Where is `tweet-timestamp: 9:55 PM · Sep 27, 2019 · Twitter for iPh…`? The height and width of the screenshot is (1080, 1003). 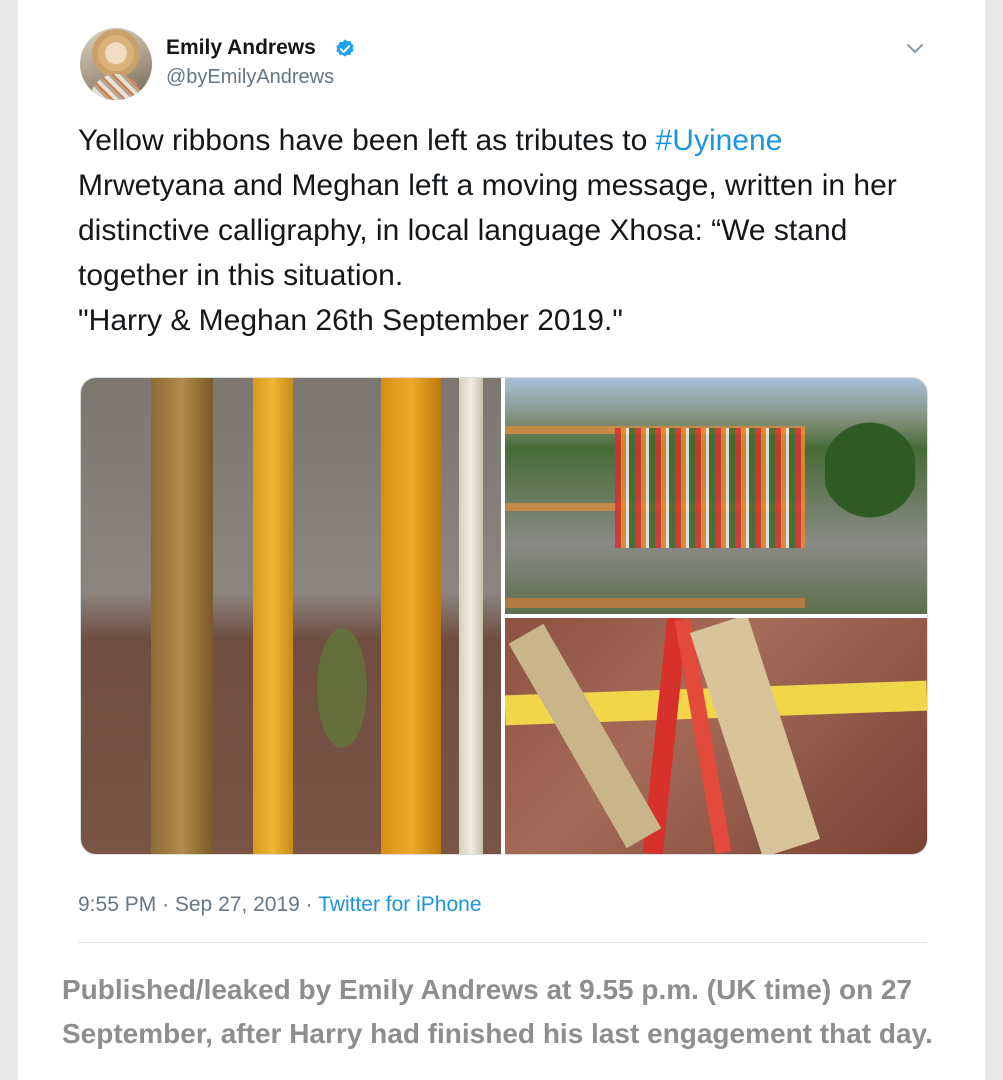 tweet-timestamp: 9:55 PM · Sep 27, 2019 · Twitter for iPh… is located at coordinates (280, 905).